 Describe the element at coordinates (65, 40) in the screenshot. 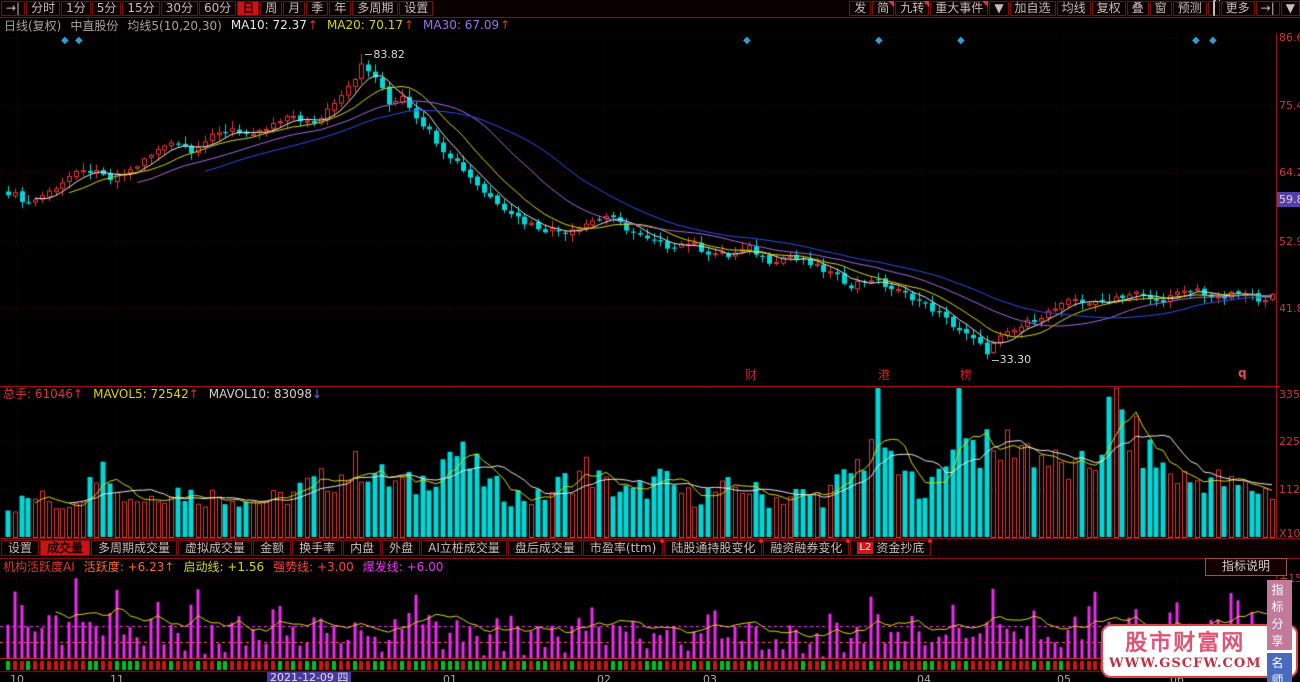

I see `event-diamond-icon-0: ◆` at that location.